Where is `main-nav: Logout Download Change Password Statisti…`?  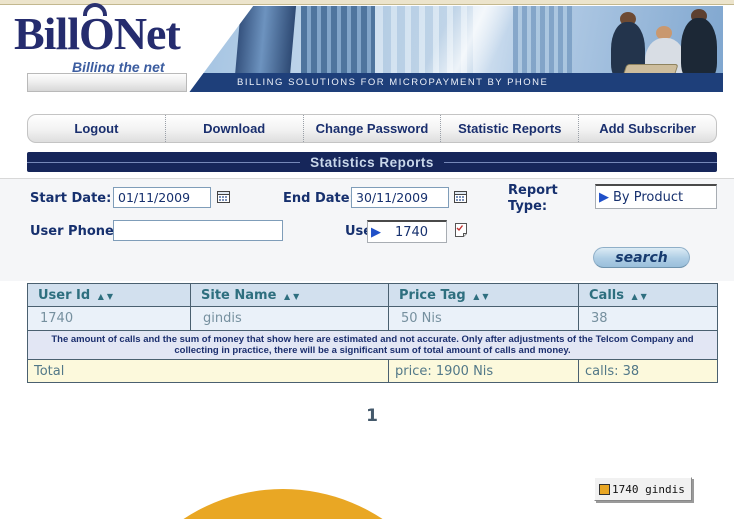 main-nav: Logout Download Change Password Statisti… is located at coordinates (372, 128).